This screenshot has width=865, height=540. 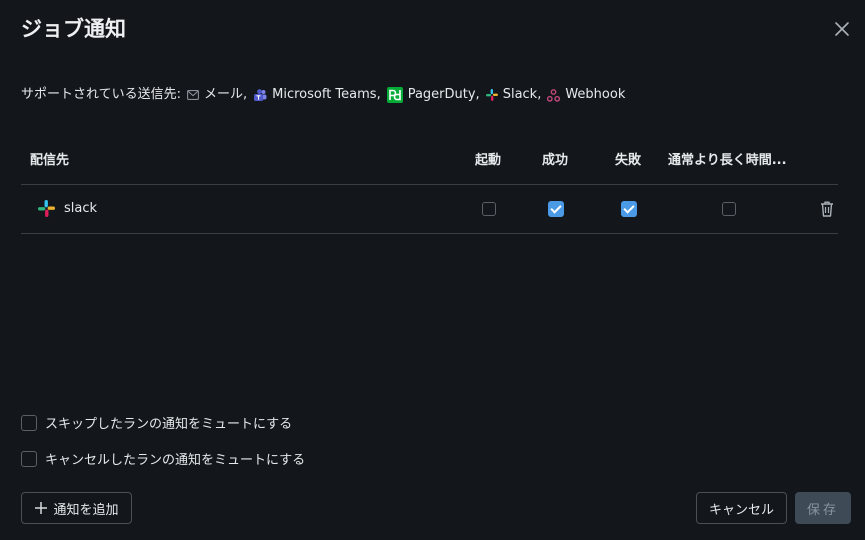 I want to click on destination-email: メール,, so click(x=217, y=95).